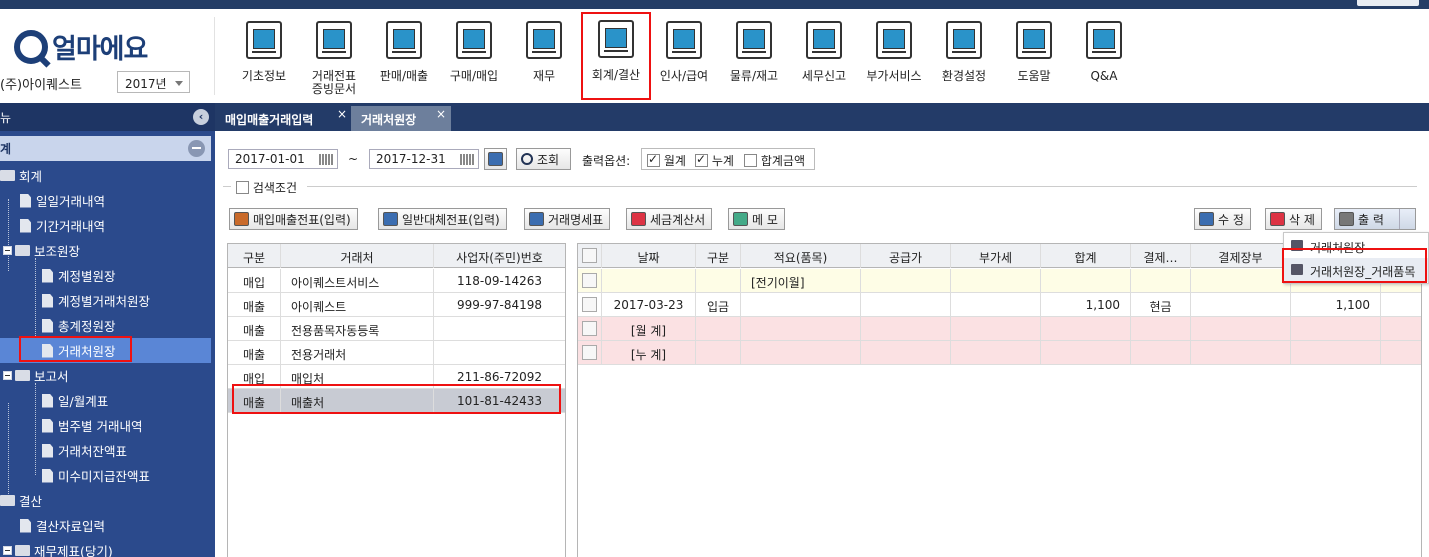  I want to click on tree-item-client-balance: 거래처잔액표, so click(84, 450).